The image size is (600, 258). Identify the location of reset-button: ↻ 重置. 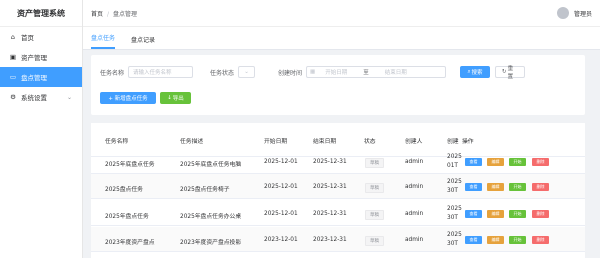
(510, 73).